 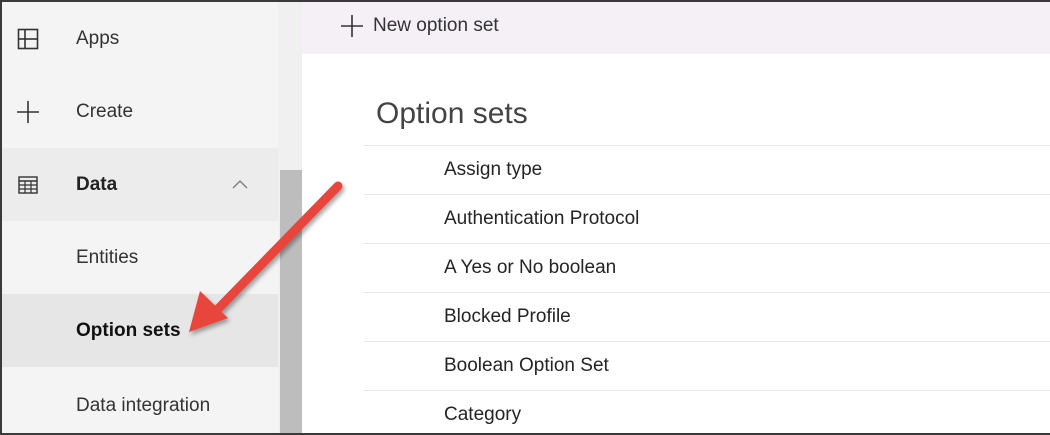 I want to click on nav-item-data: Data, so click(x=140, y=184).